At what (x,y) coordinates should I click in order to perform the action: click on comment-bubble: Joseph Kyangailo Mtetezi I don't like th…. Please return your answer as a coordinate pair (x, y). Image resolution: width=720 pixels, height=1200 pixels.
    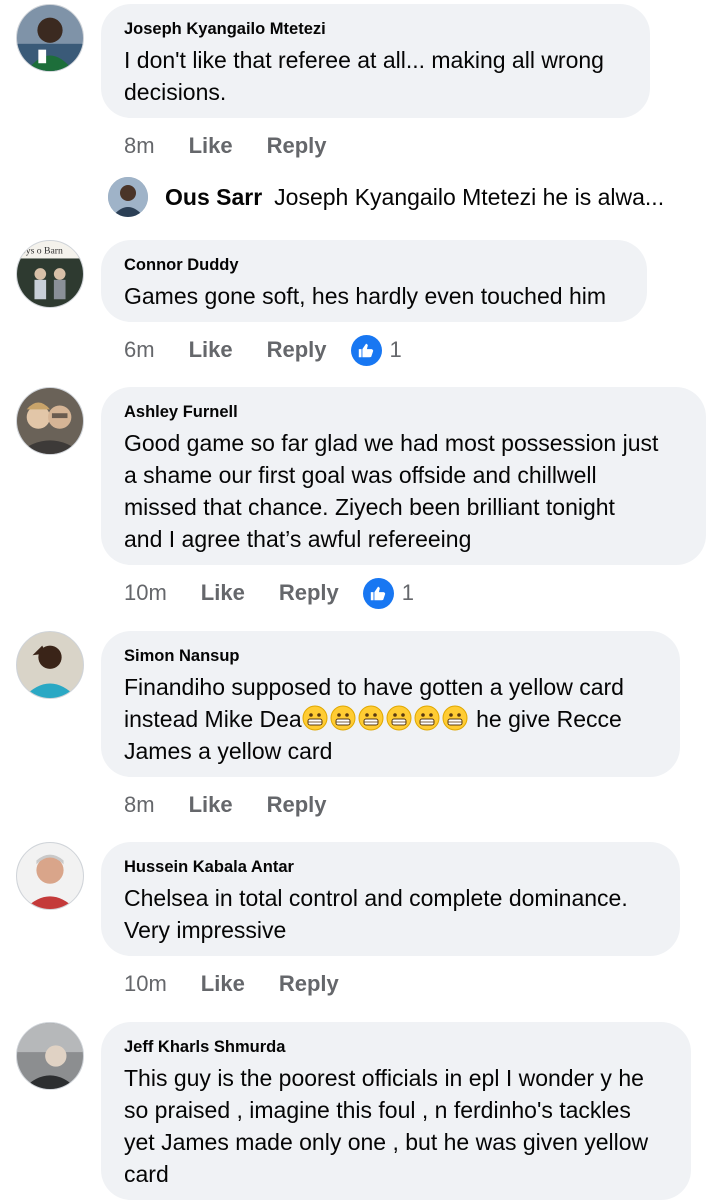
    Looking at the image, I should click on (375, 61).